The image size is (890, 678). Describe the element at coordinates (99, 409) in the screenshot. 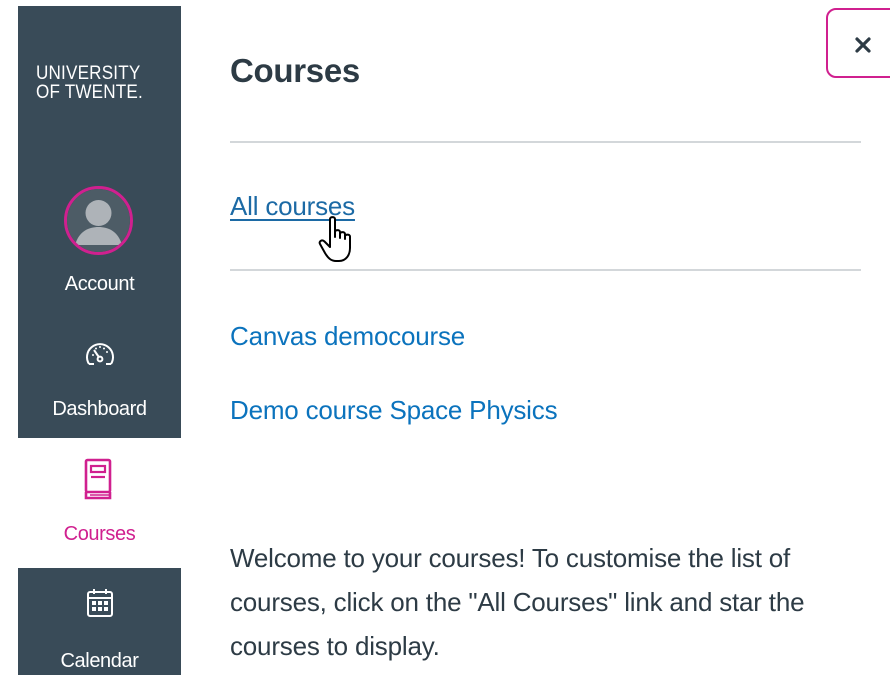

I see `nav-label-dashboard: Dashboard` at that location.